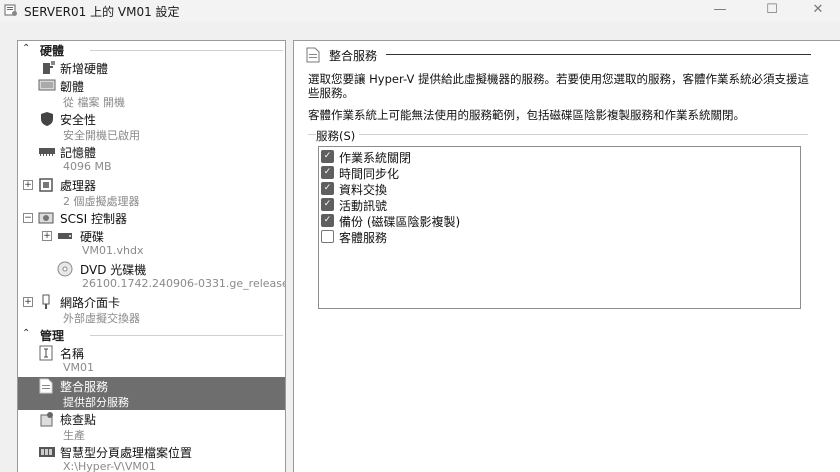  Describe the element at coordinates (526, 115) in the screenshot. I see `panel-description-example: 客體作業系統上可能無法使用的服務範例，包括磁碟區陰影複製服務和作業系統關閉。` at that location.